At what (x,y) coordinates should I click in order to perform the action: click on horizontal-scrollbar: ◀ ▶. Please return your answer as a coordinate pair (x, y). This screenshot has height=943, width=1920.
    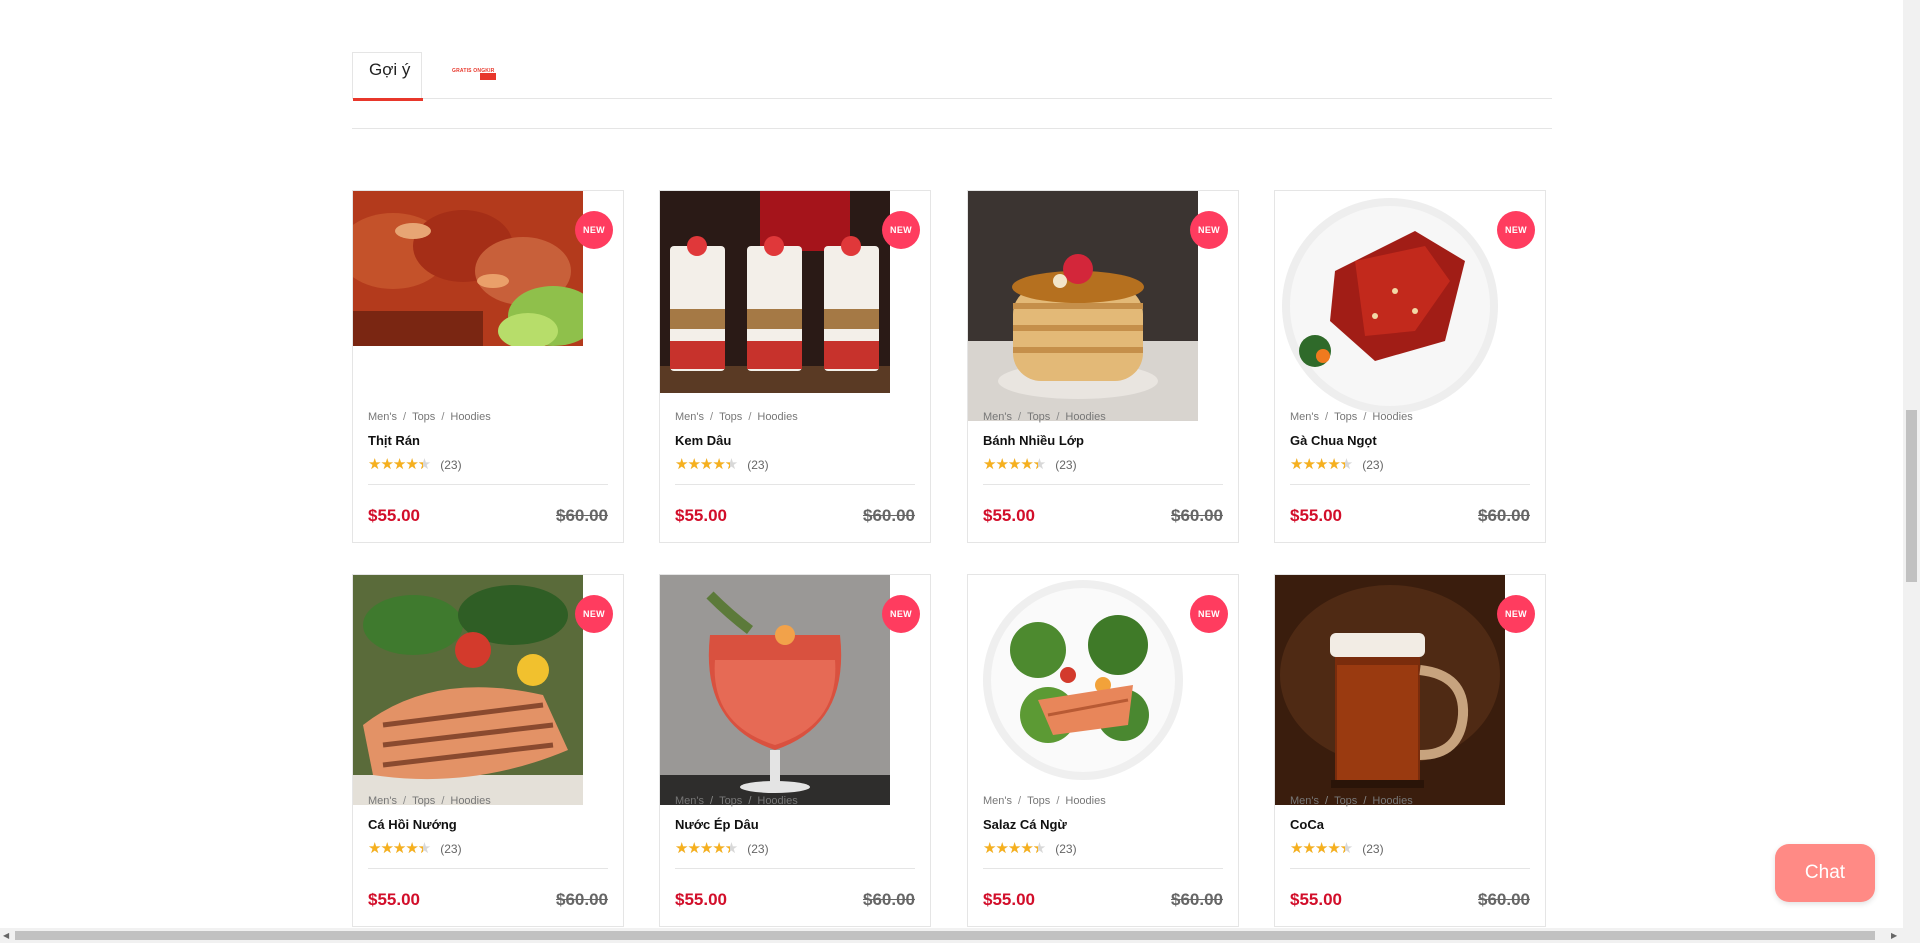
    Looking at the image, I should click on (960, 935).